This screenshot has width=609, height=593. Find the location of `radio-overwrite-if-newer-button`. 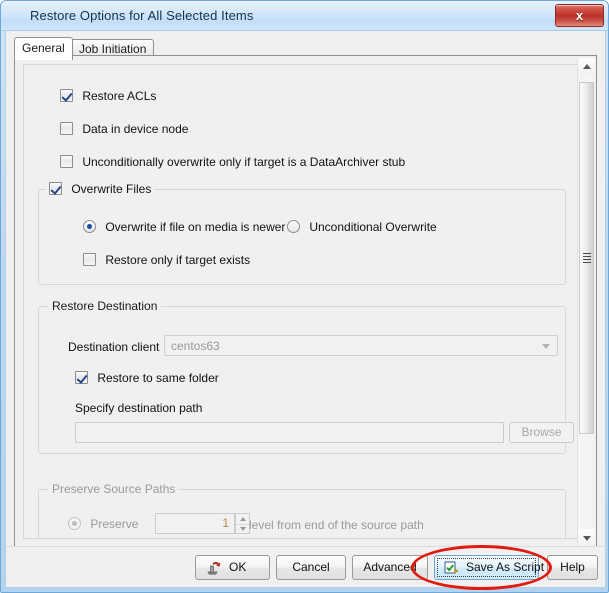

radio-overwrite-if-newer-button is located at coordinates (89, 226).